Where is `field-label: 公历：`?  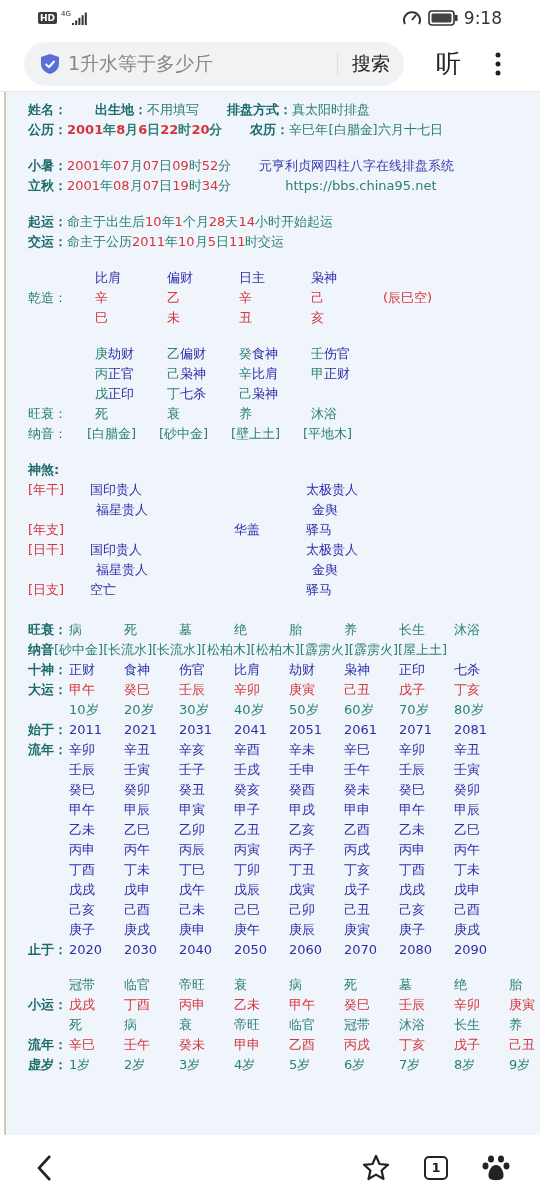 field-label: 公历： is located at coordinates (47, 130).